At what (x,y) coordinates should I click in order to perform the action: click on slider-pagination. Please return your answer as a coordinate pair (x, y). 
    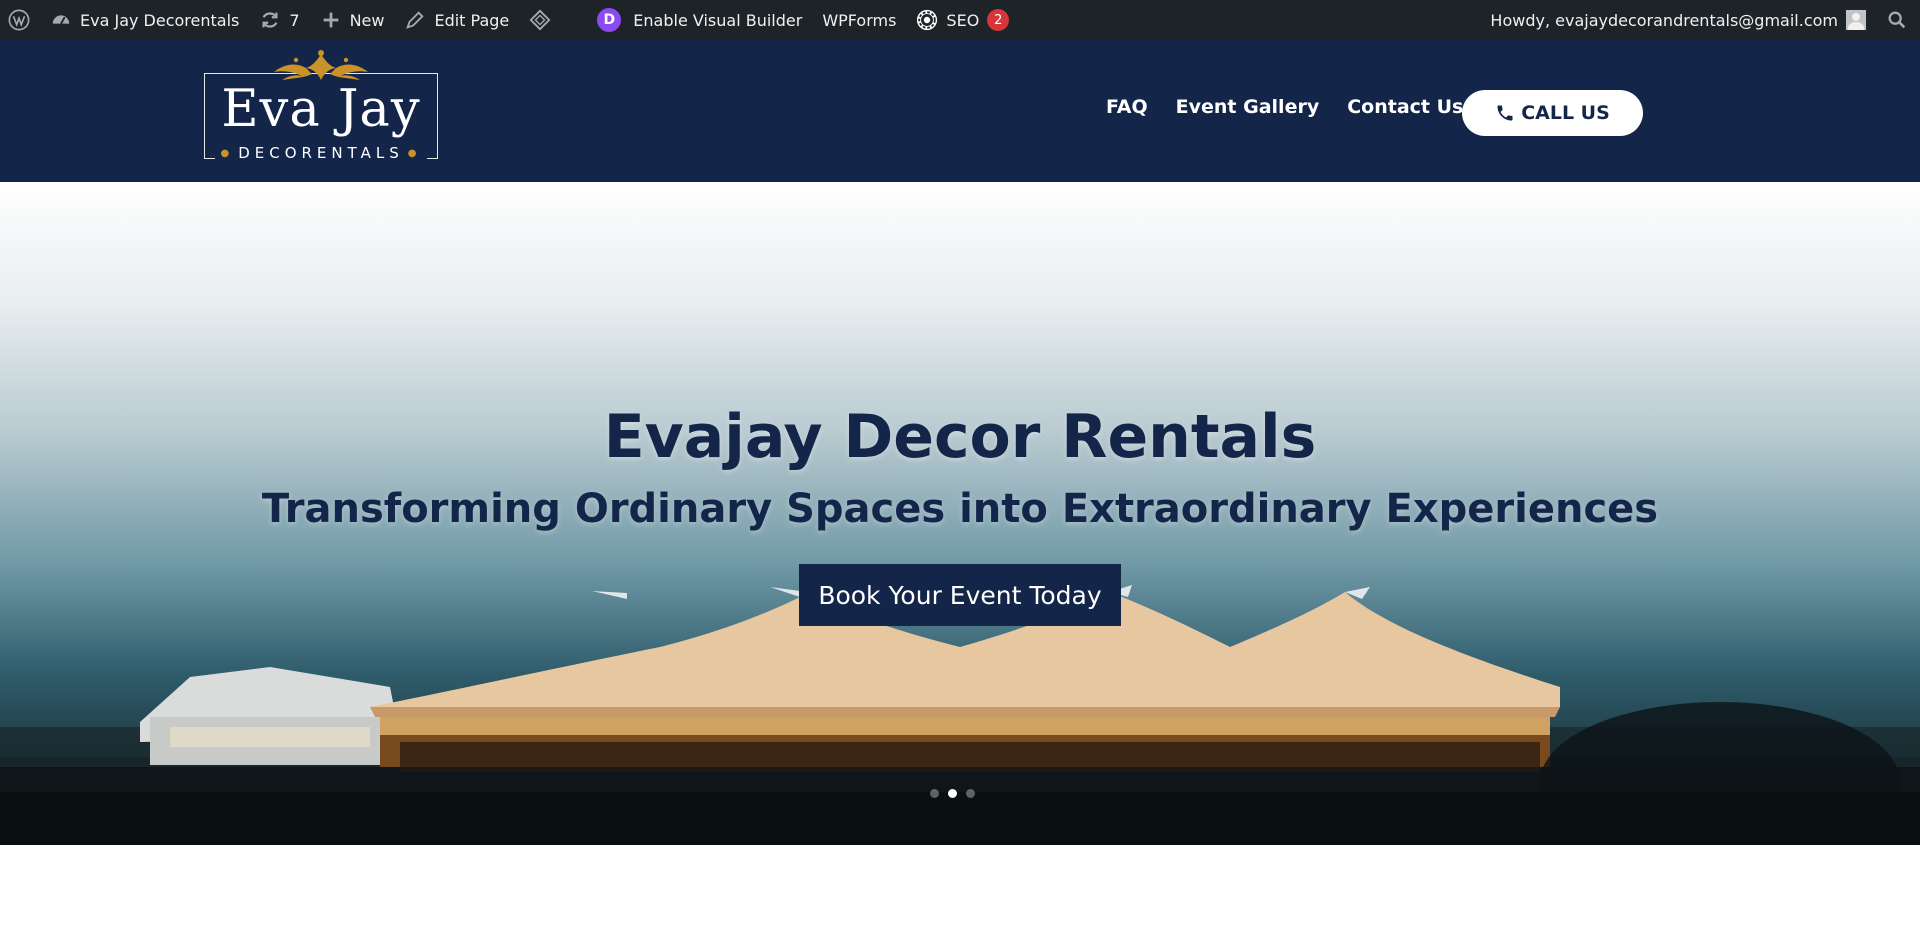
    Looking at the image, I should click on (952, 793).